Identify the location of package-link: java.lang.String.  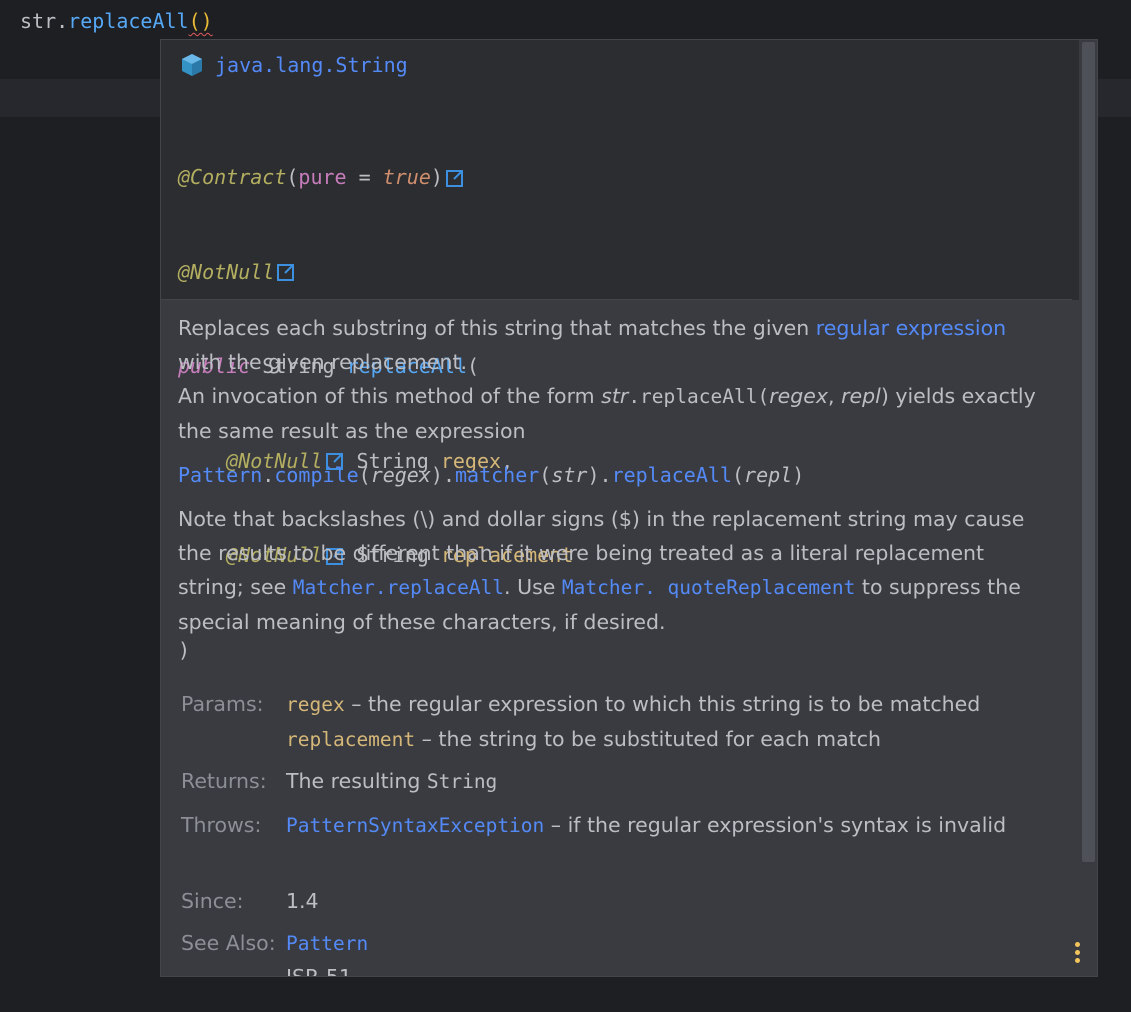
(311, 65).